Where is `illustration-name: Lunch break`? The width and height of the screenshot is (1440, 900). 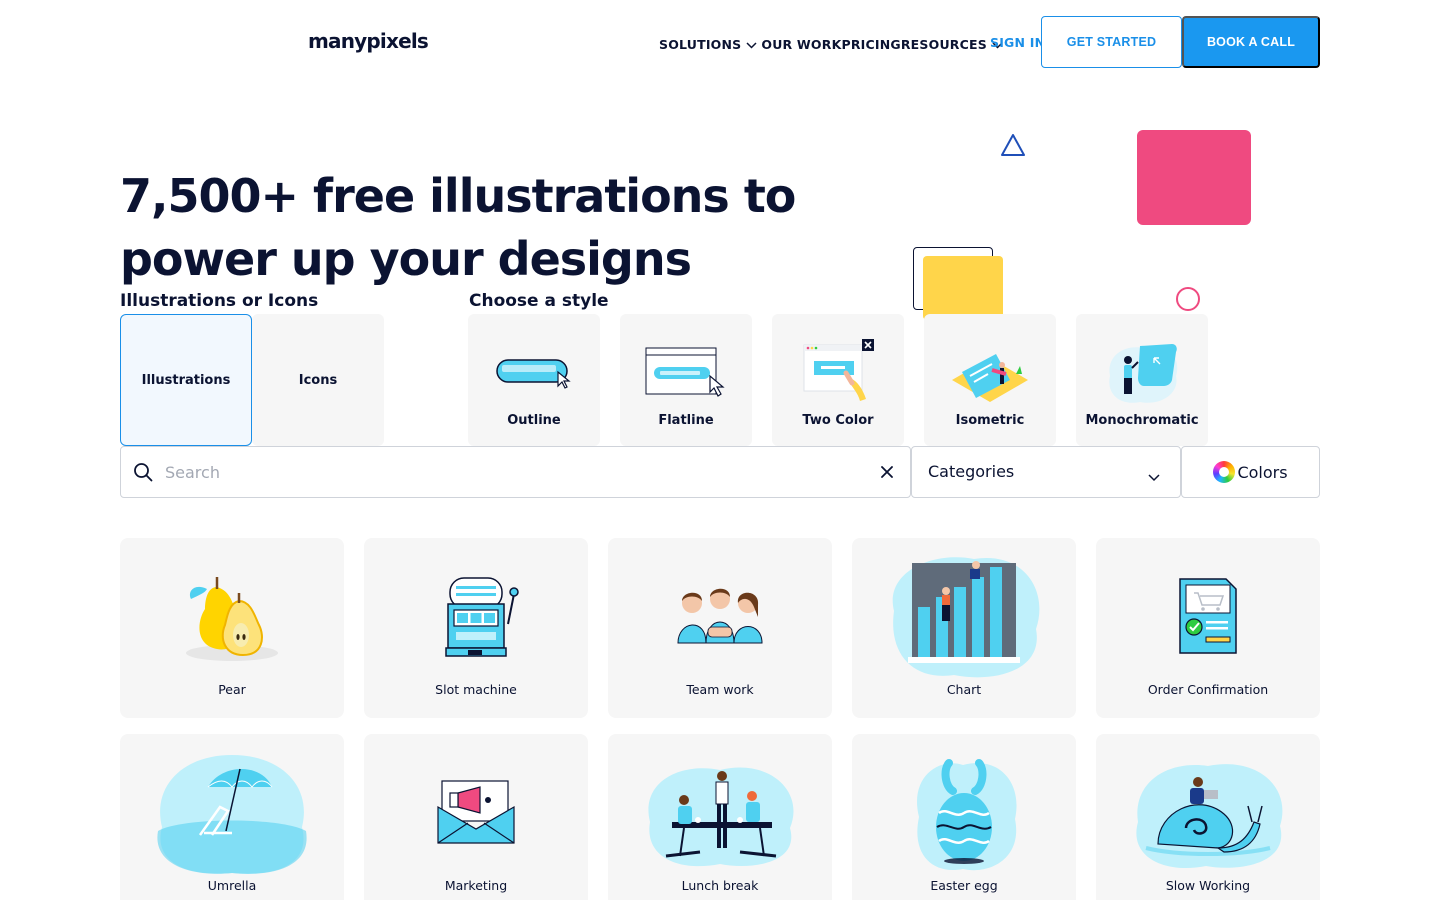
illustration-name: Lunch break is located at coordinates (720, 885).